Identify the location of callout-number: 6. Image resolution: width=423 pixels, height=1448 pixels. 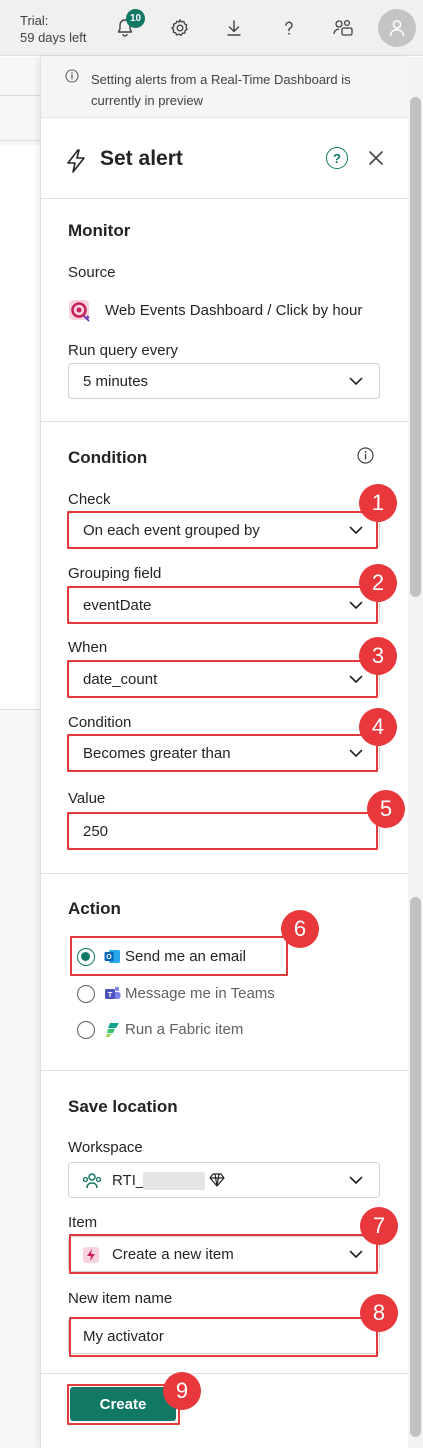
(300, 929).